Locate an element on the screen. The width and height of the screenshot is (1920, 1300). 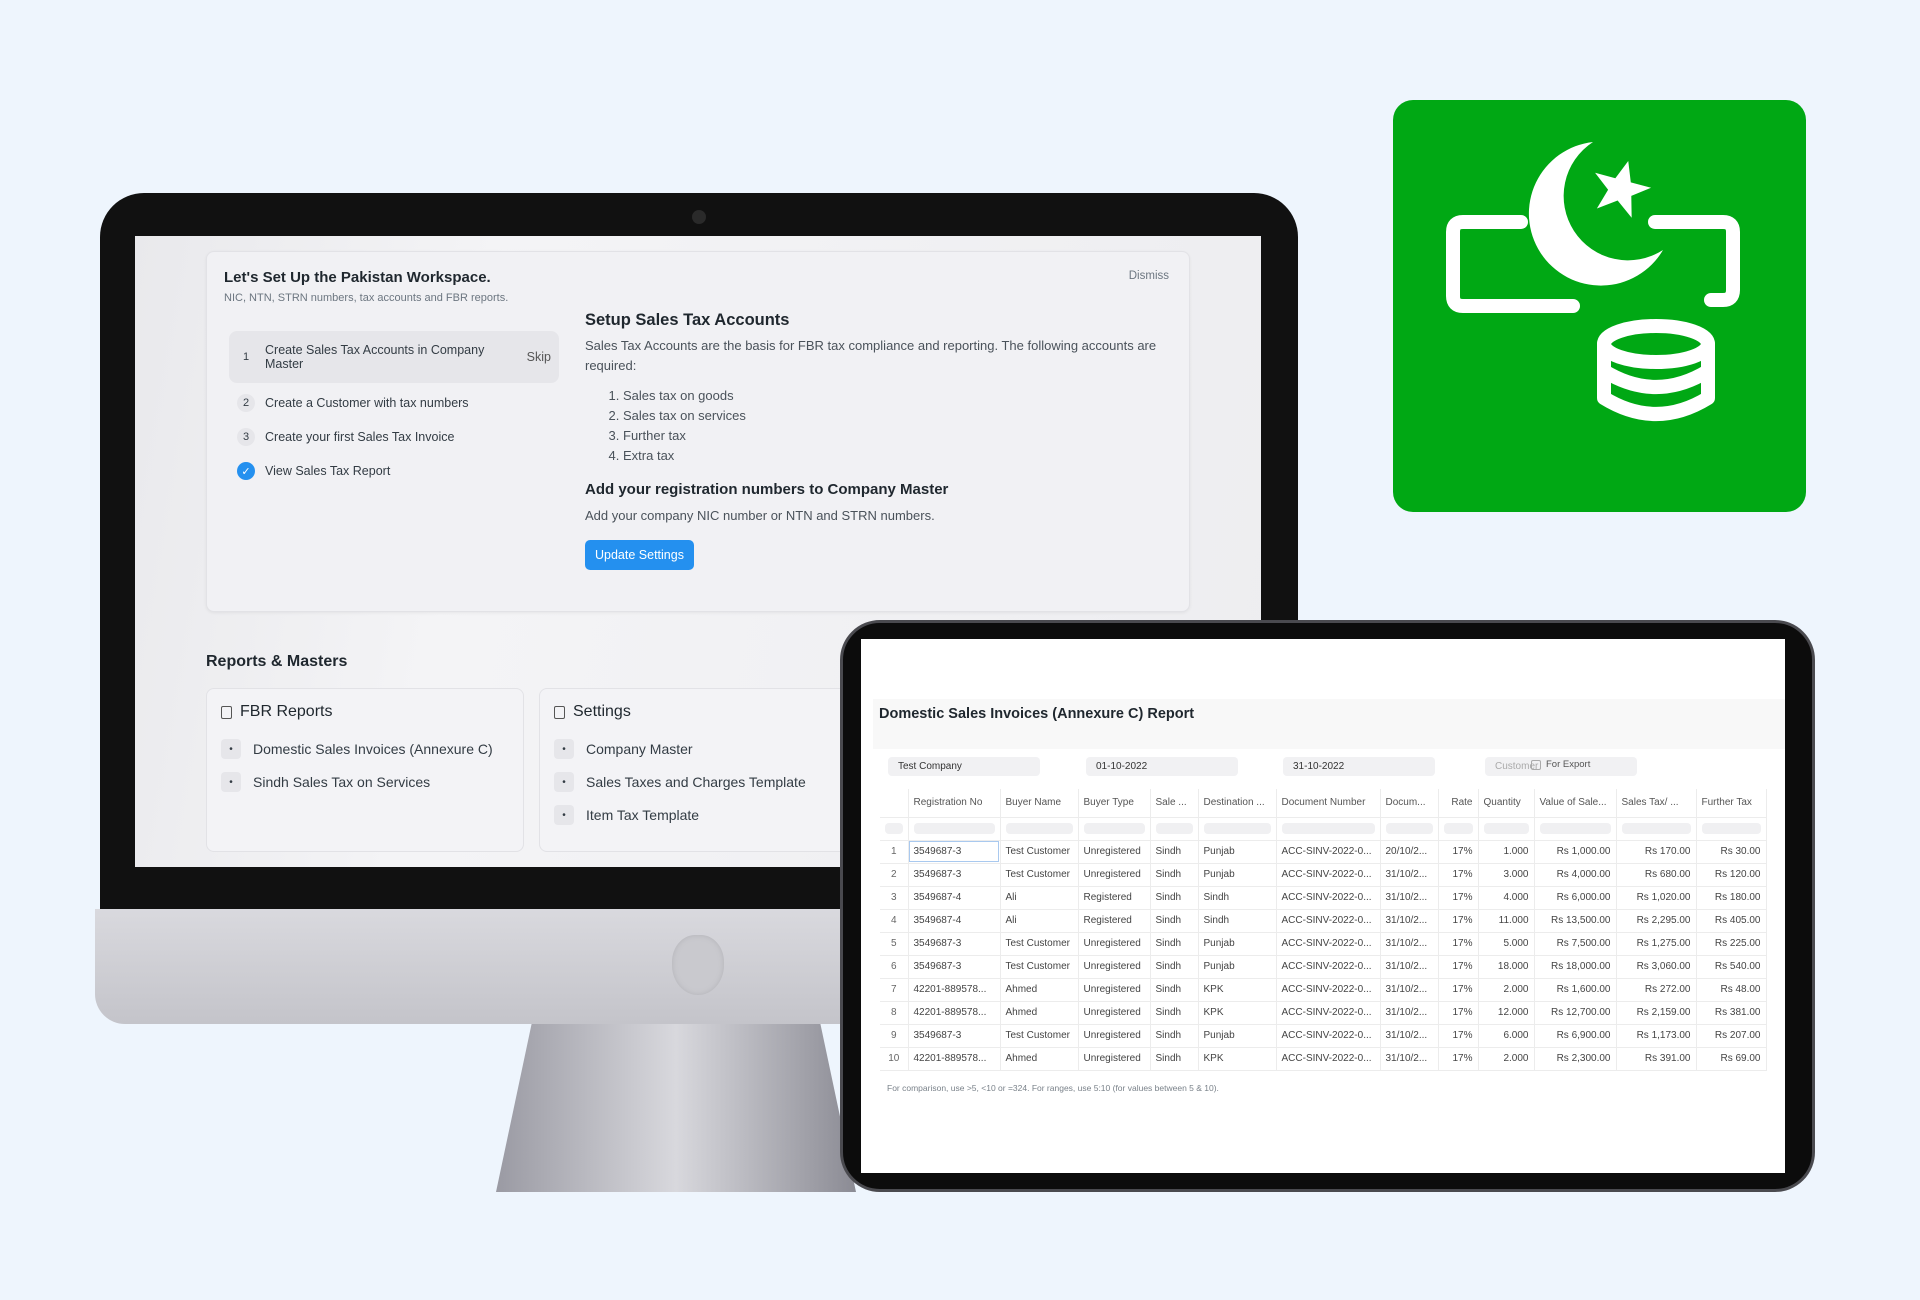
dismiss-button: Dismiss is located at coordinates (1149, 276).